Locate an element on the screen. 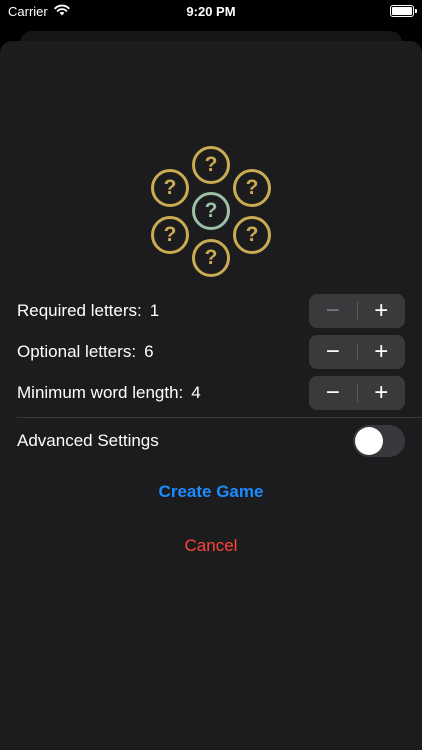 This screenshot has width=422, height=750. status-bar: Carrier 9:20 PM is located at coordinates (211, 12).